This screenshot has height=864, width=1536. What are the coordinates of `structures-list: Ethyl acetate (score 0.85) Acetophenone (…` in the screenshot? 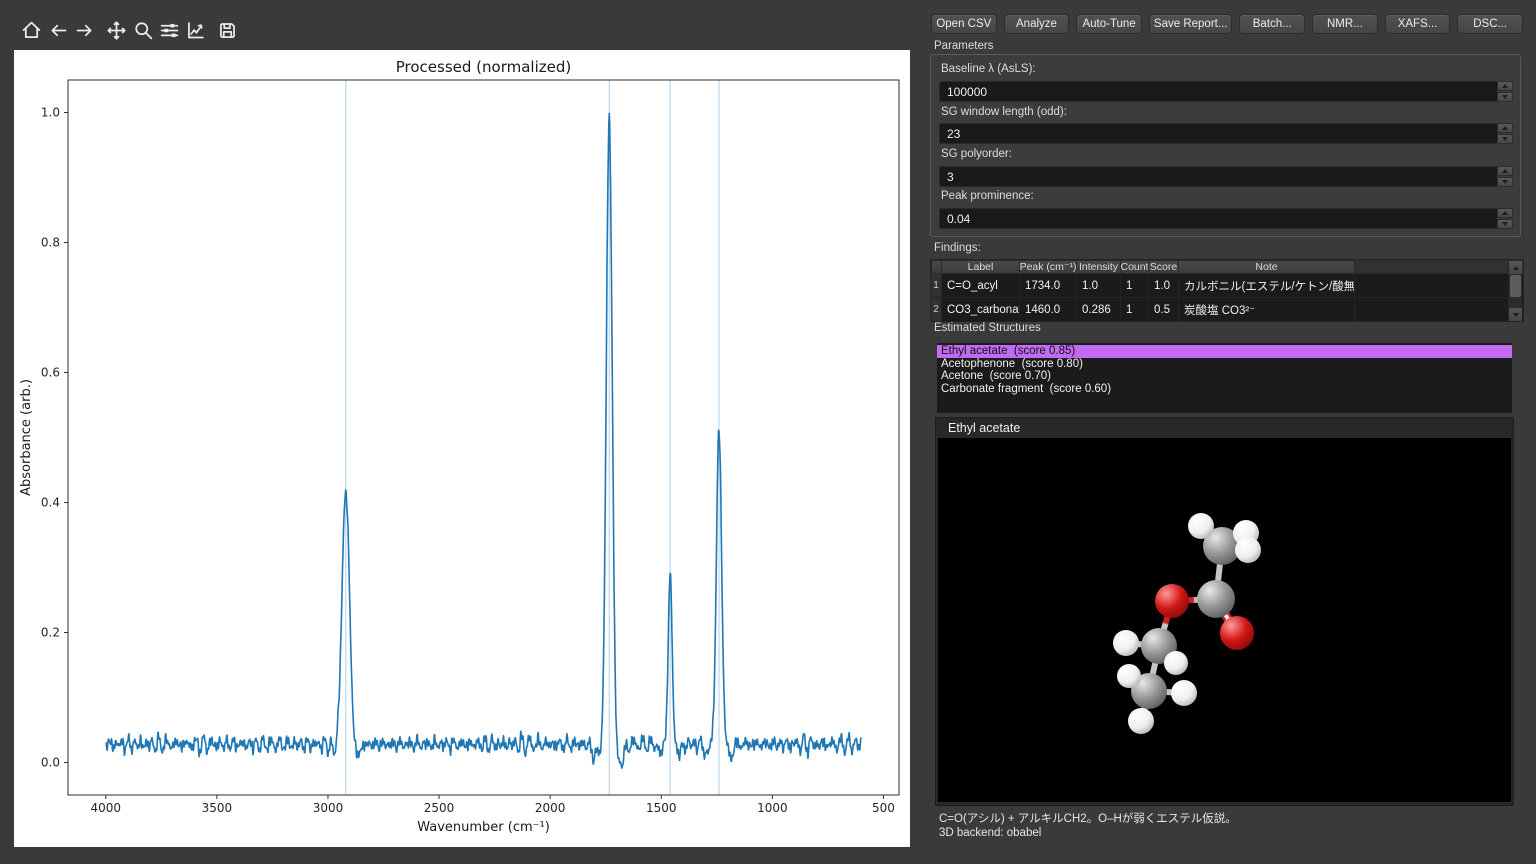 It's located at (1224, 378).